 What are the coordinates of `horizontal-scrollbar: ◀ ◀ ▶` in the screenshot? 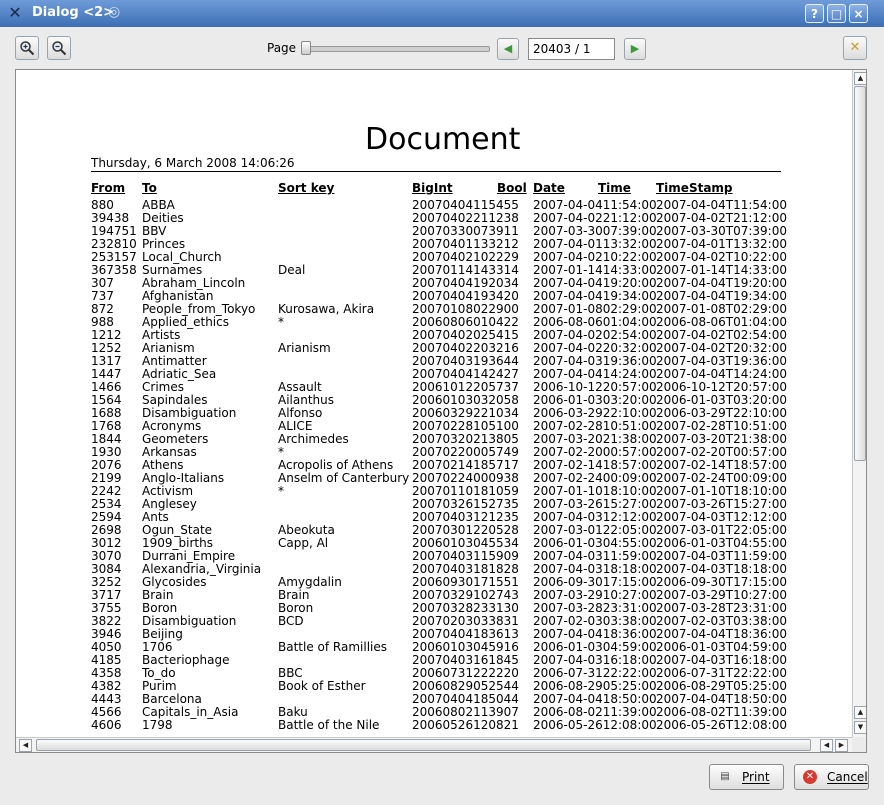 It's located at (434, 744).